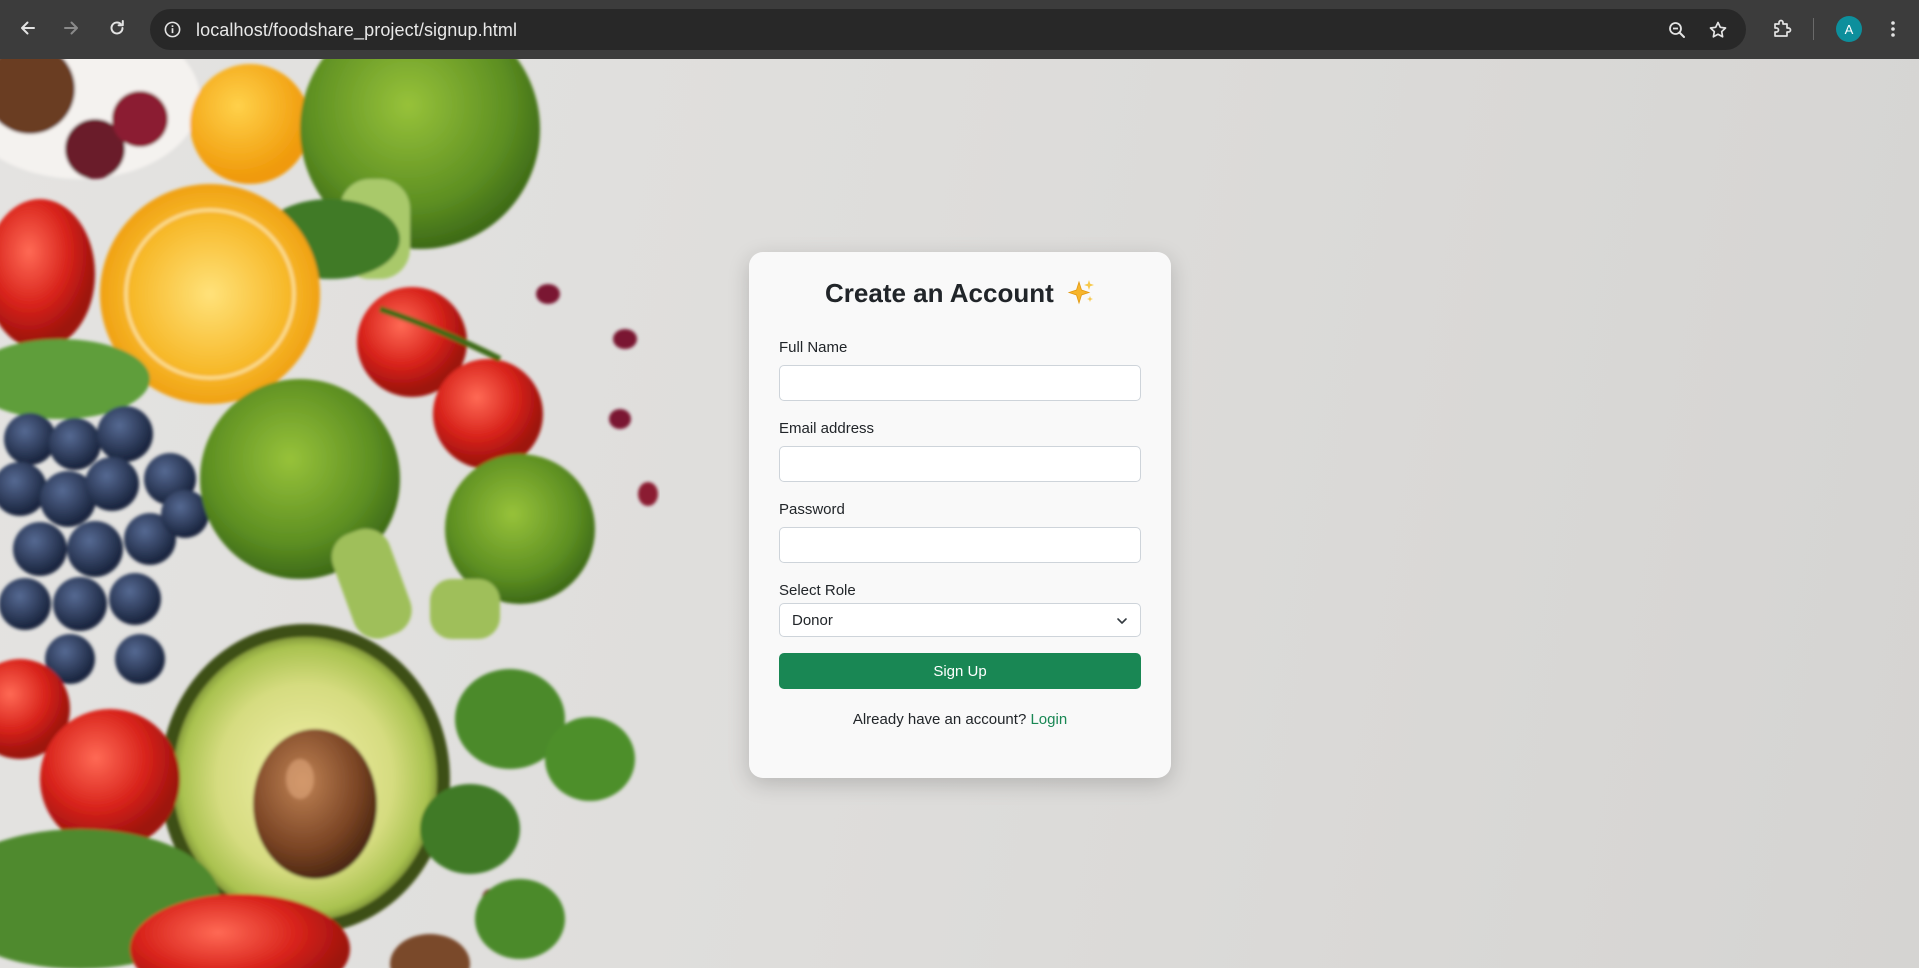 This screenshot has width=1919, height=968. Describe the element at coordinates (1677, 30) in the screenshot. I see `zoom-out-icon` at that location.